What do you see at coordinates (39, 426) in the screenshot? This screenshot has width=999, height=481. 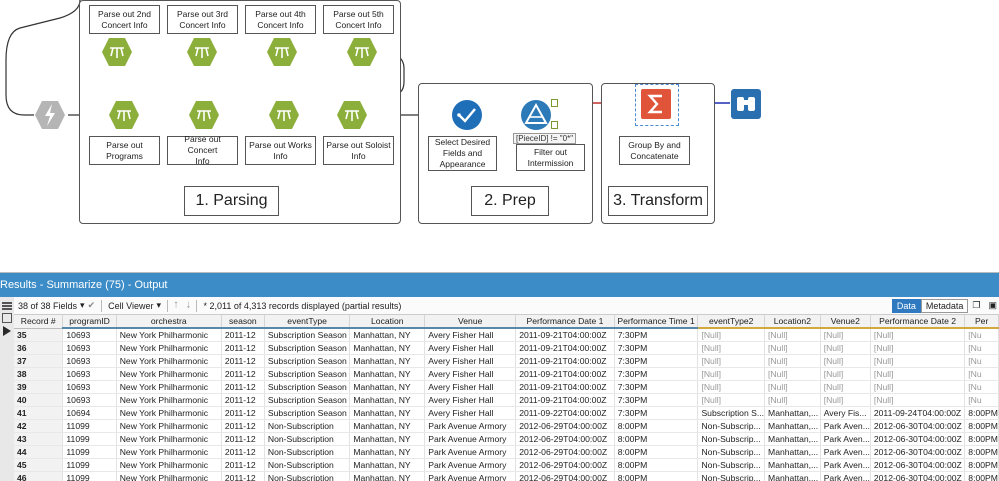 I see `record-number-cell: 42` at bounding box center [39, 426].